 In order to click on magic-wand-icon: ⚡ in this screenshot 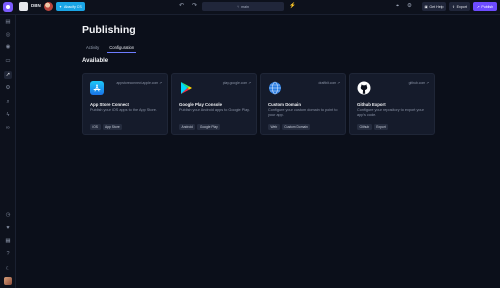, I will do `click(292, 6)`.